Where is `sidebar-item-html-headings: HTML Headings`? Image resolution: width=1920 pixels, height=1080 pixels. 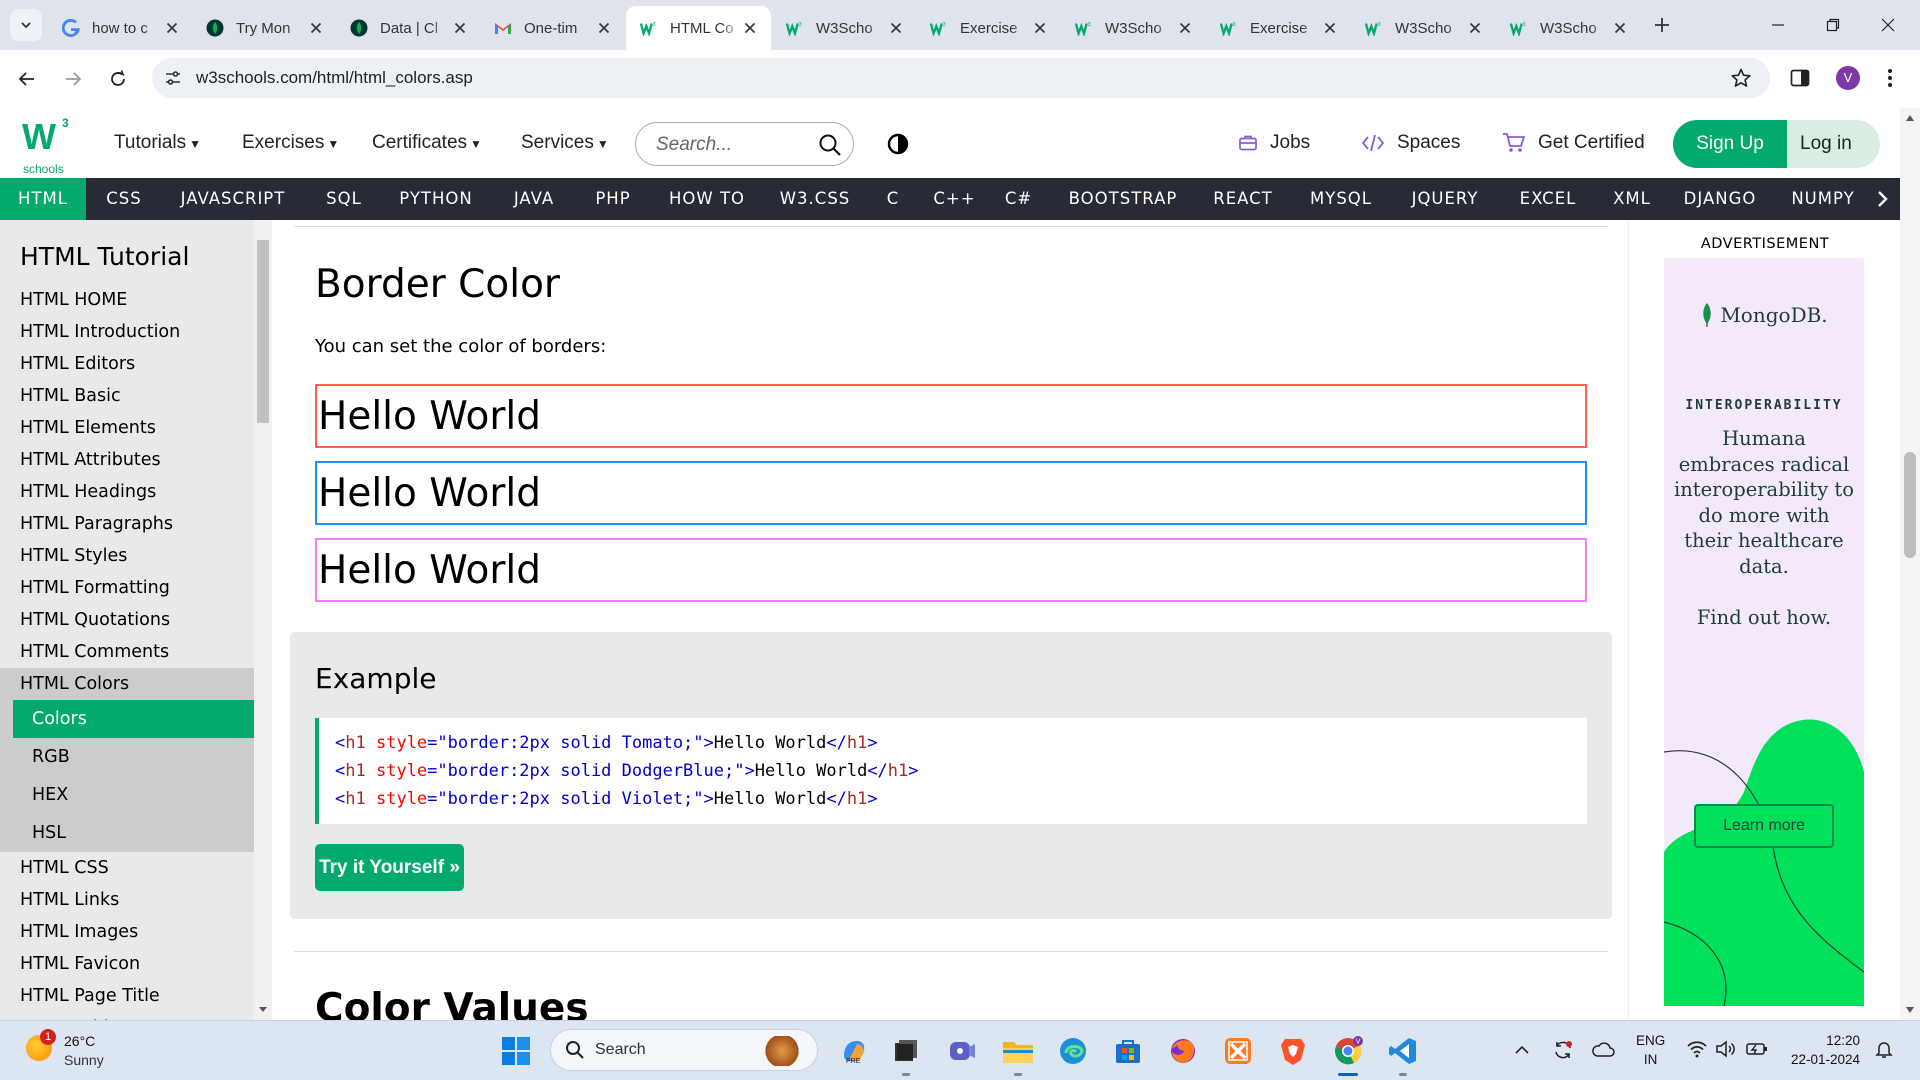 sidebar-item-html-headings: HTML Headings is located at coordinates (127, 492).